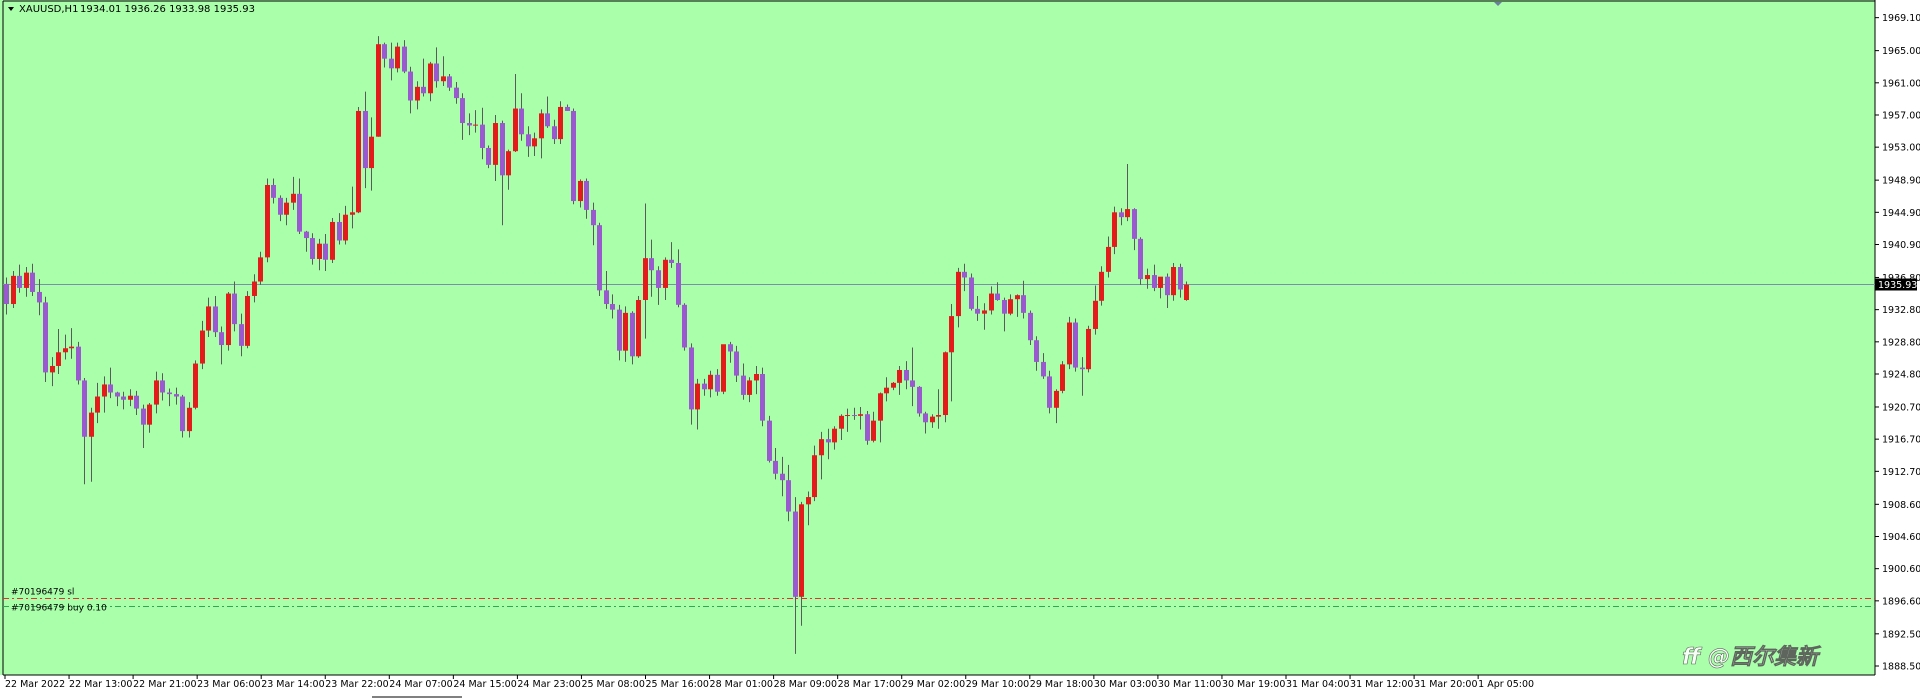 The image size is (1920, 698). What do you see at coordinates (1901, 537) in the screenshot?
I see `price-tick-label: 1904.60` at bounding box center [1901, 537].